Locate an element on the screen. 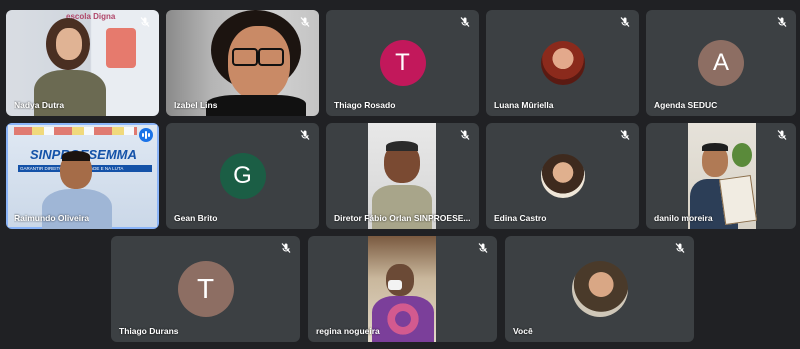  avatar: G is located at coordinates (242, 176).